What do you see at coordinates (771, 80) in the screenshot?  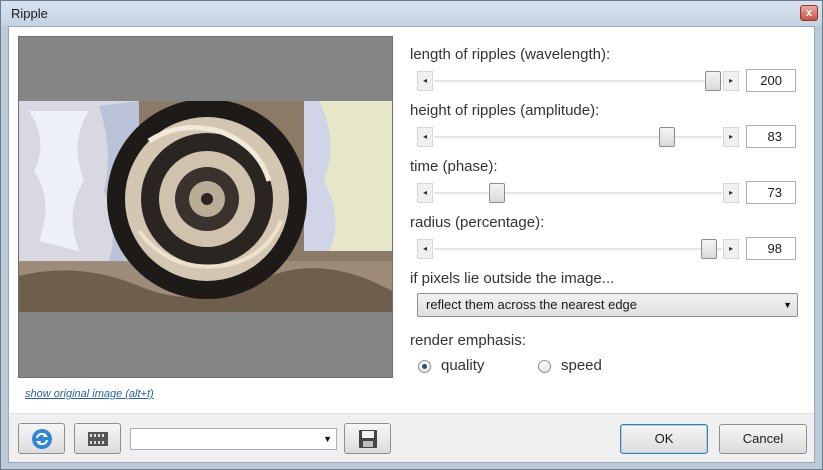 I see `wavelength-value-field: 200` at bounding box center [771, 80].